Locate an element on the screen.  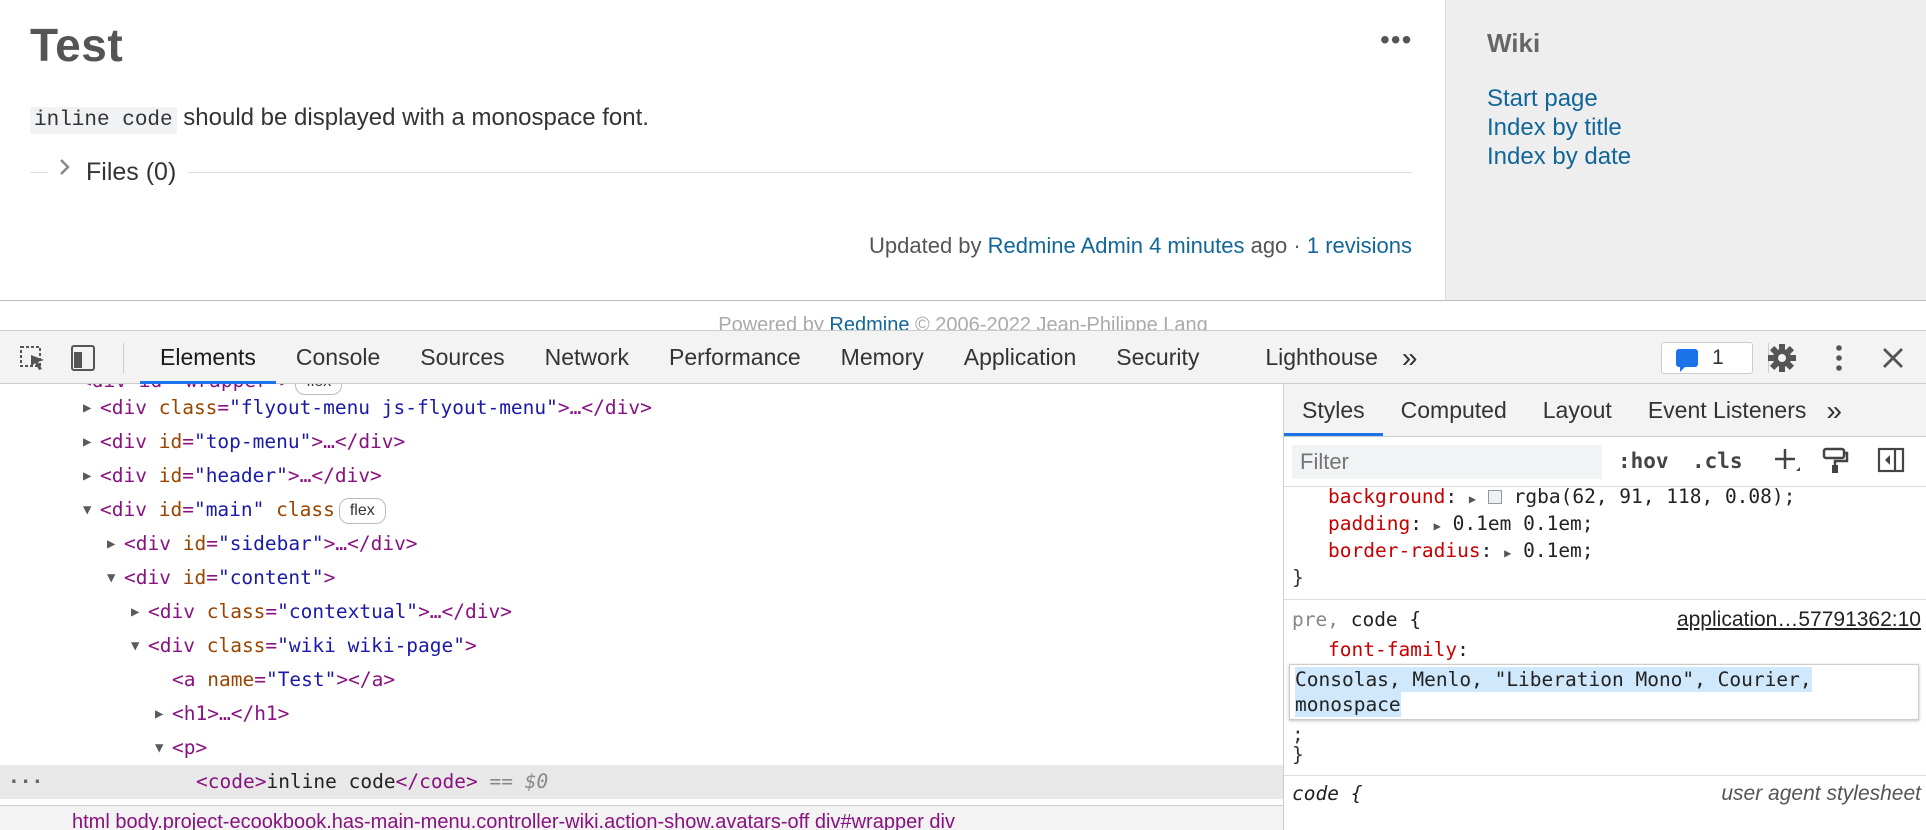
tab-sources: Sources is located at coordinates (462, 357).